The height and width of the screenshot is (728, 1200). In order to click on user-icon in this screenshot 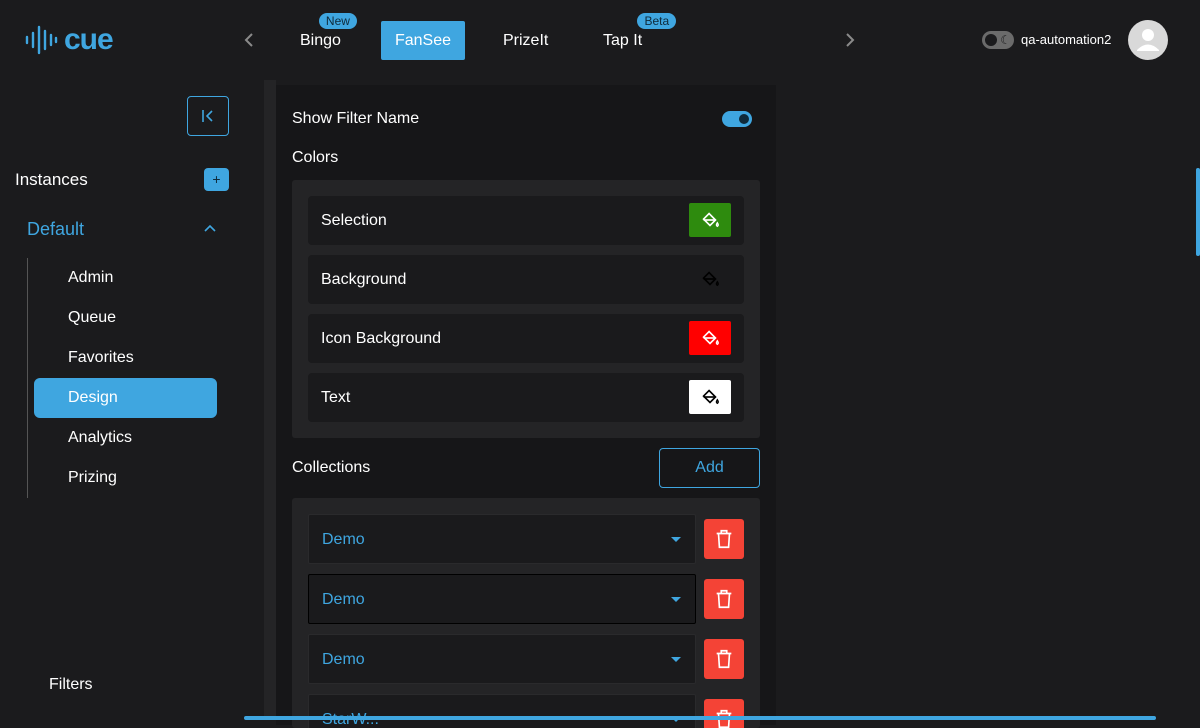, I will do `click(1148, 40)`.